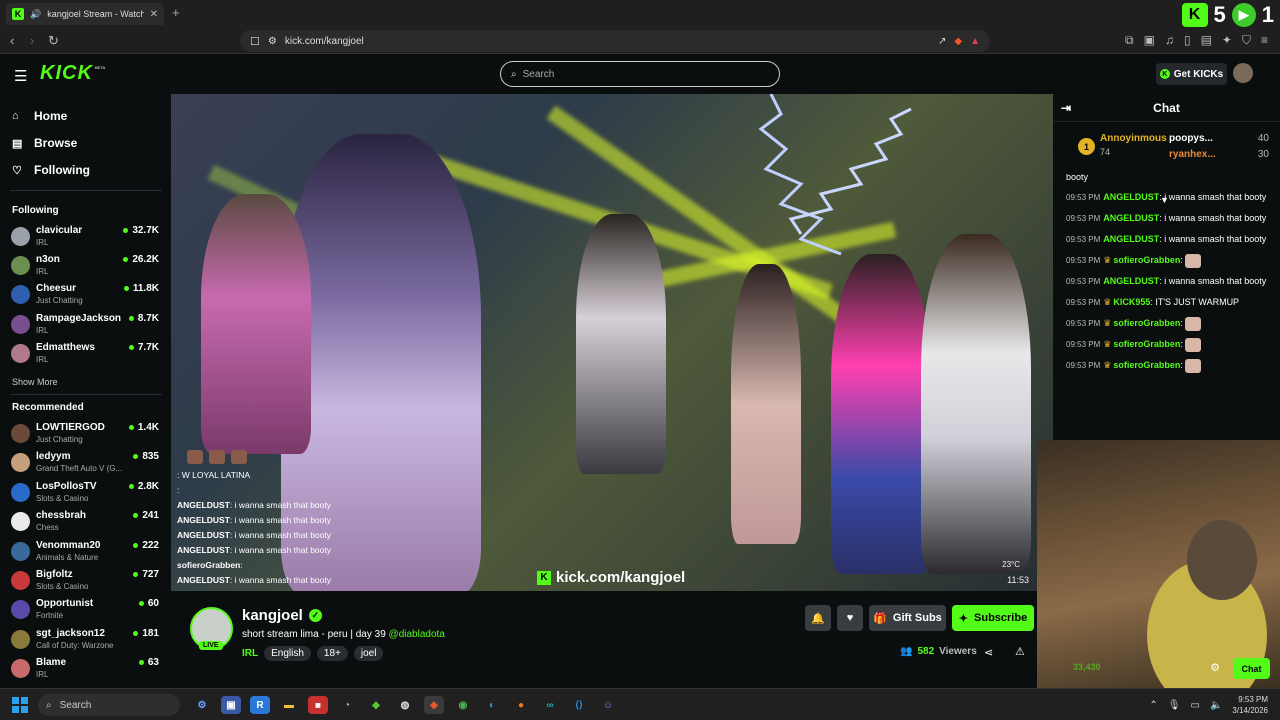 This screenshot has height=720, width=1280. I want to click on leaderboard-row: ryanhex... 30, so click(1219, 154).